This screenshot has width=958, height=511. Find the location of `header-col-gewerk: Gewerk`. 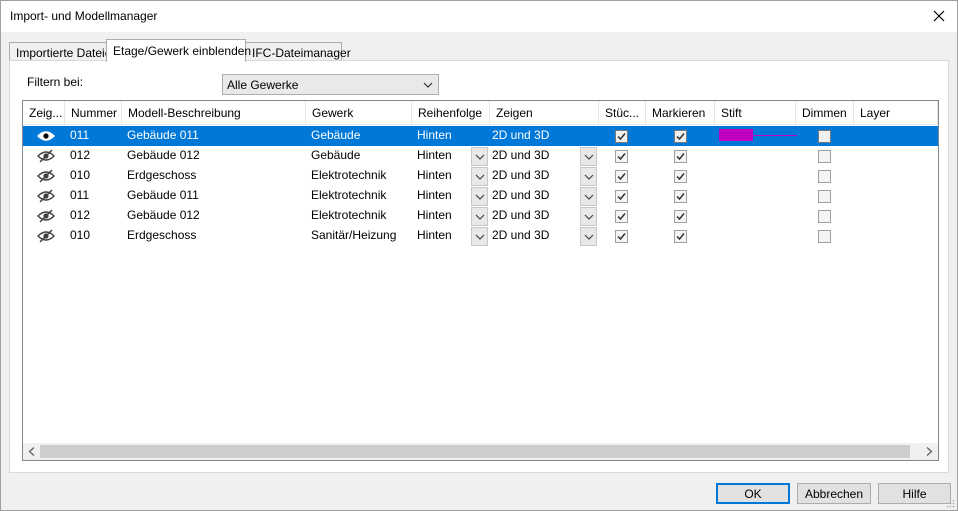

header-col-gewerk: Gewerk is located at coordinates (359, 113).